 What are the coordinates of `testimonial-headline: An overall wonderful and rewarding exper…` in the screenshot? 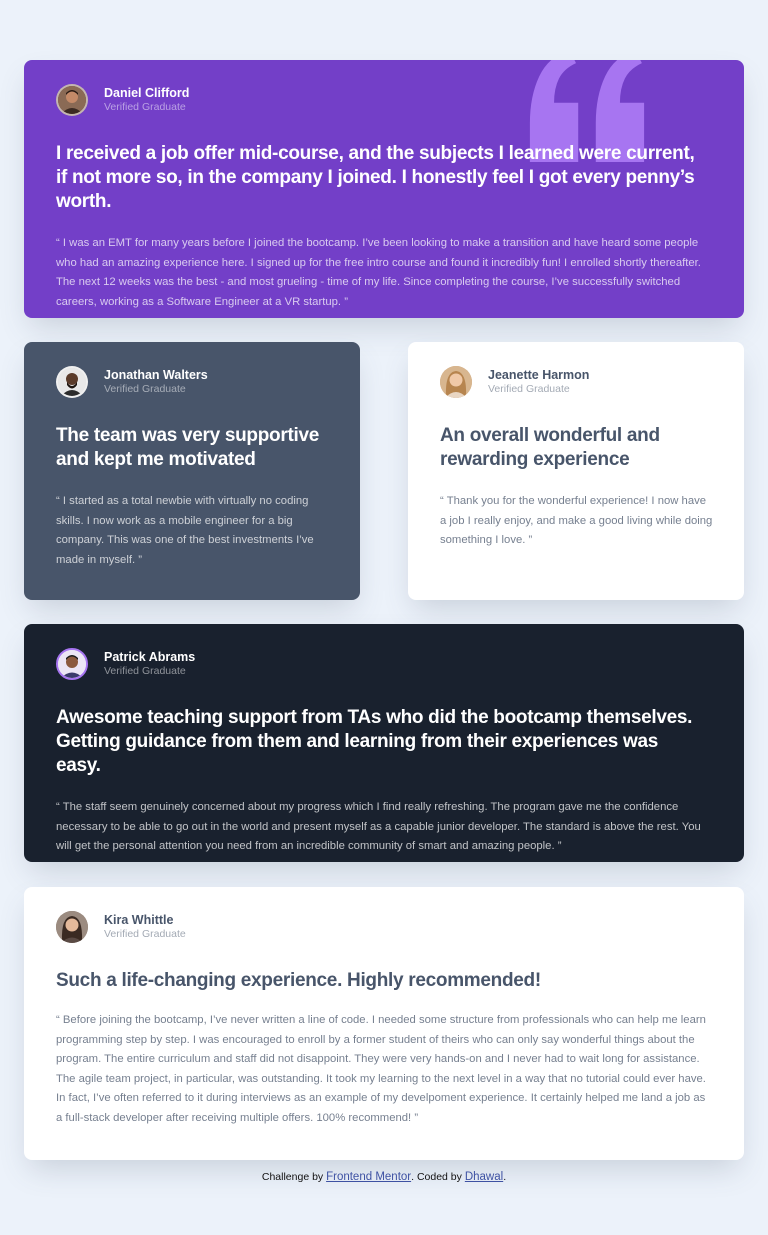 It's located at (550, 447).